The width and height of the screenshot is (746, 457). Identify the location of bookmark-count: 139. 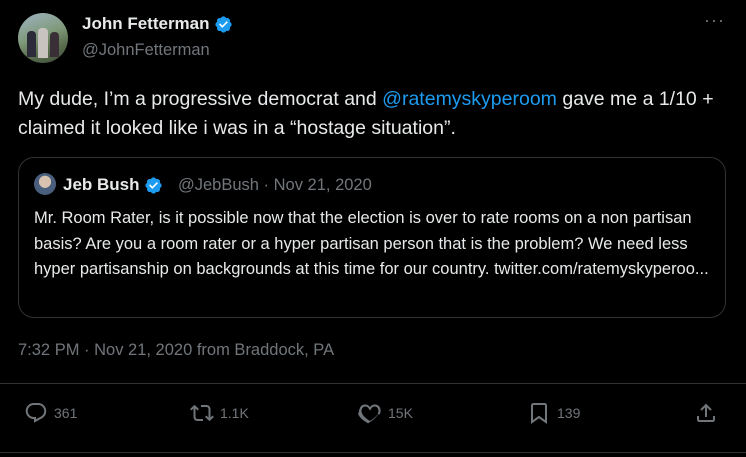
(569, 413).